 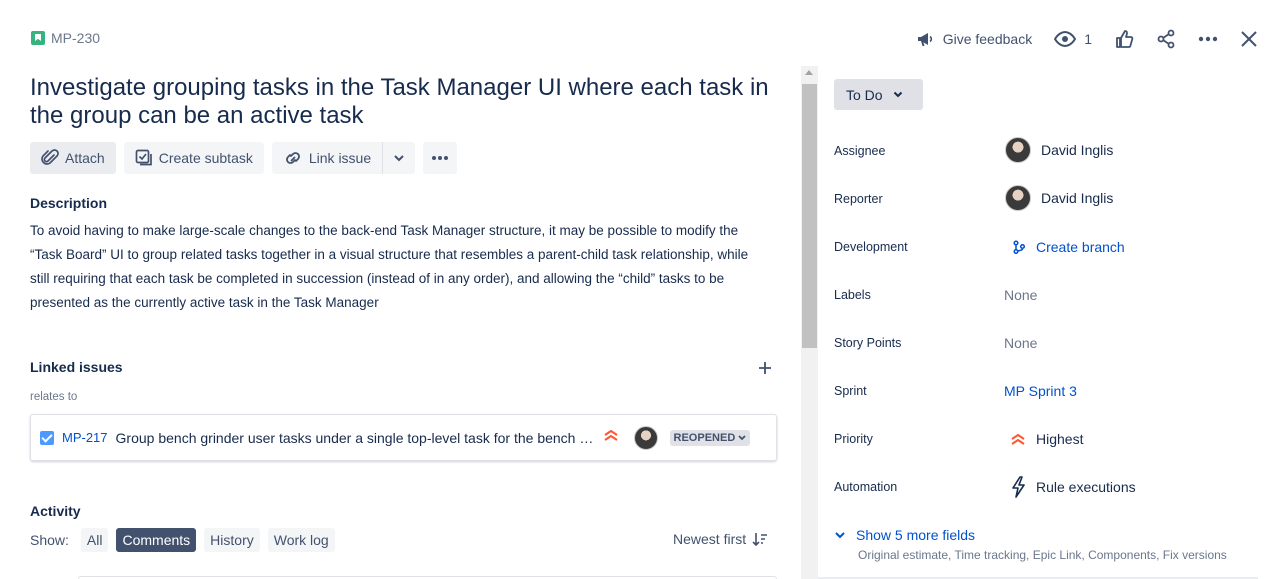 I want to click on priority-field: Highest, so click(x=1046, y=439).